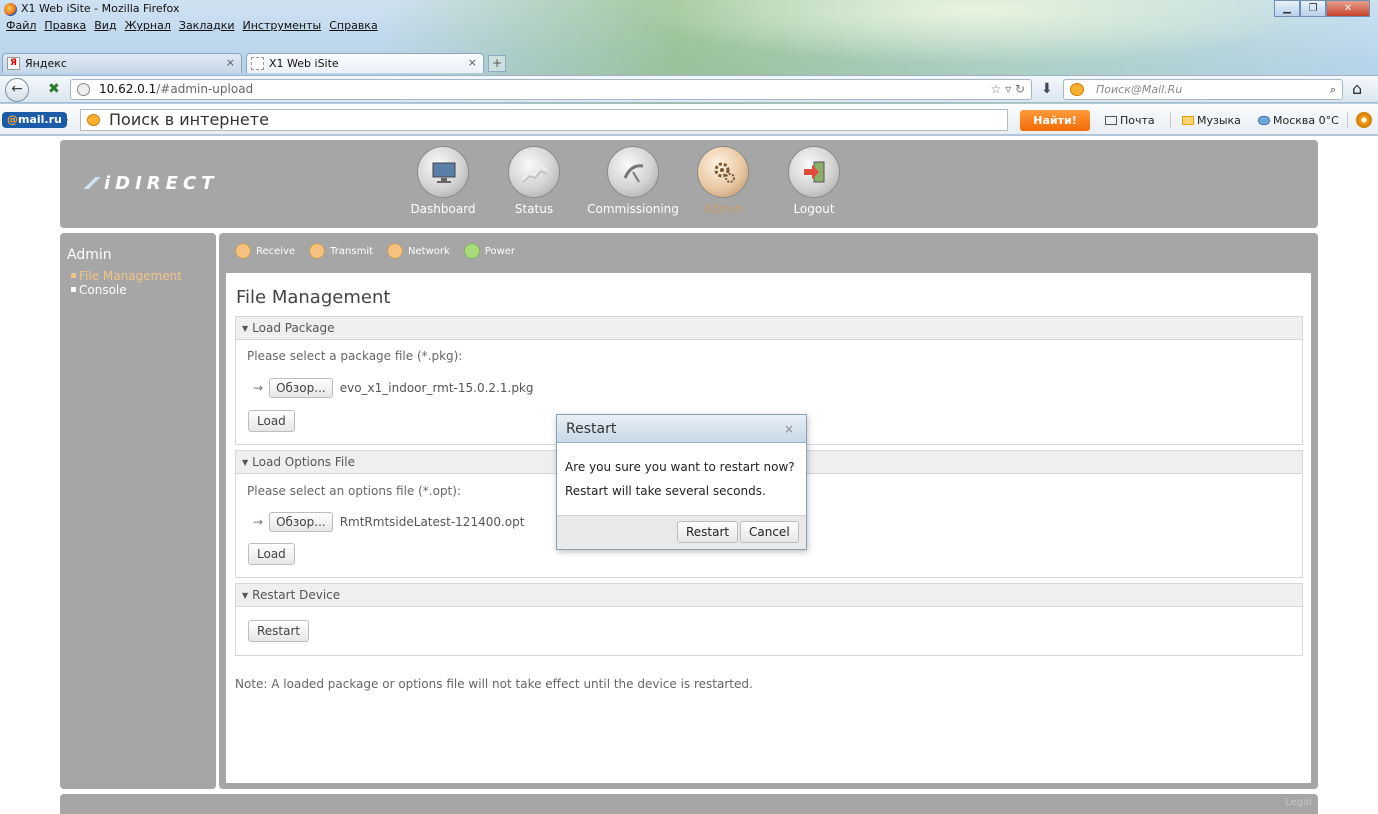 The image size is (1378, 814). I want to click on dropdown-icon: ▿, so click(1008, 89).